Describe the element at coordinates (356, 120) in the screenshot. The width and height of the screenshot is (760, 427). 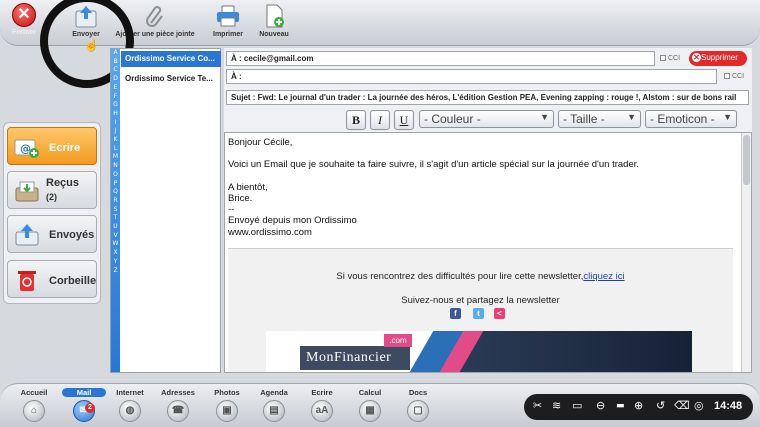
I see `bold-button: B` at that location.